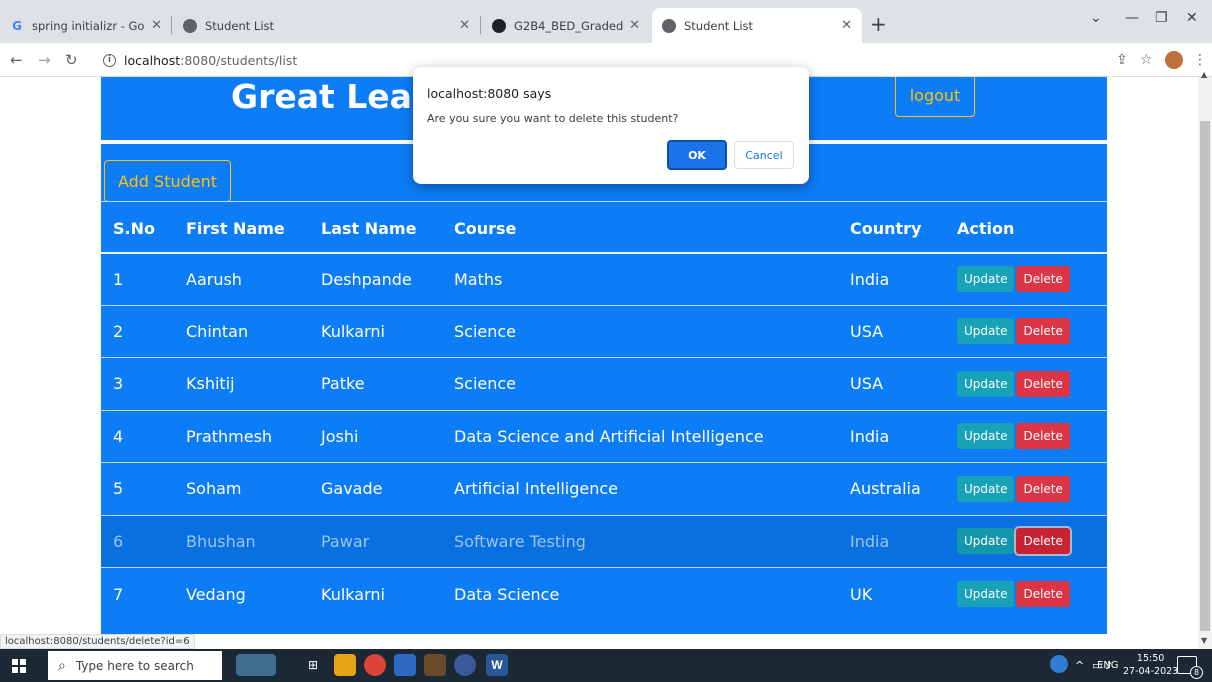 This screenshot has height=682, width=1212. What do you see at coordinates (891, 384) in the screenshot?
I see `cell-country: USA` at bounding box center [891, 384].